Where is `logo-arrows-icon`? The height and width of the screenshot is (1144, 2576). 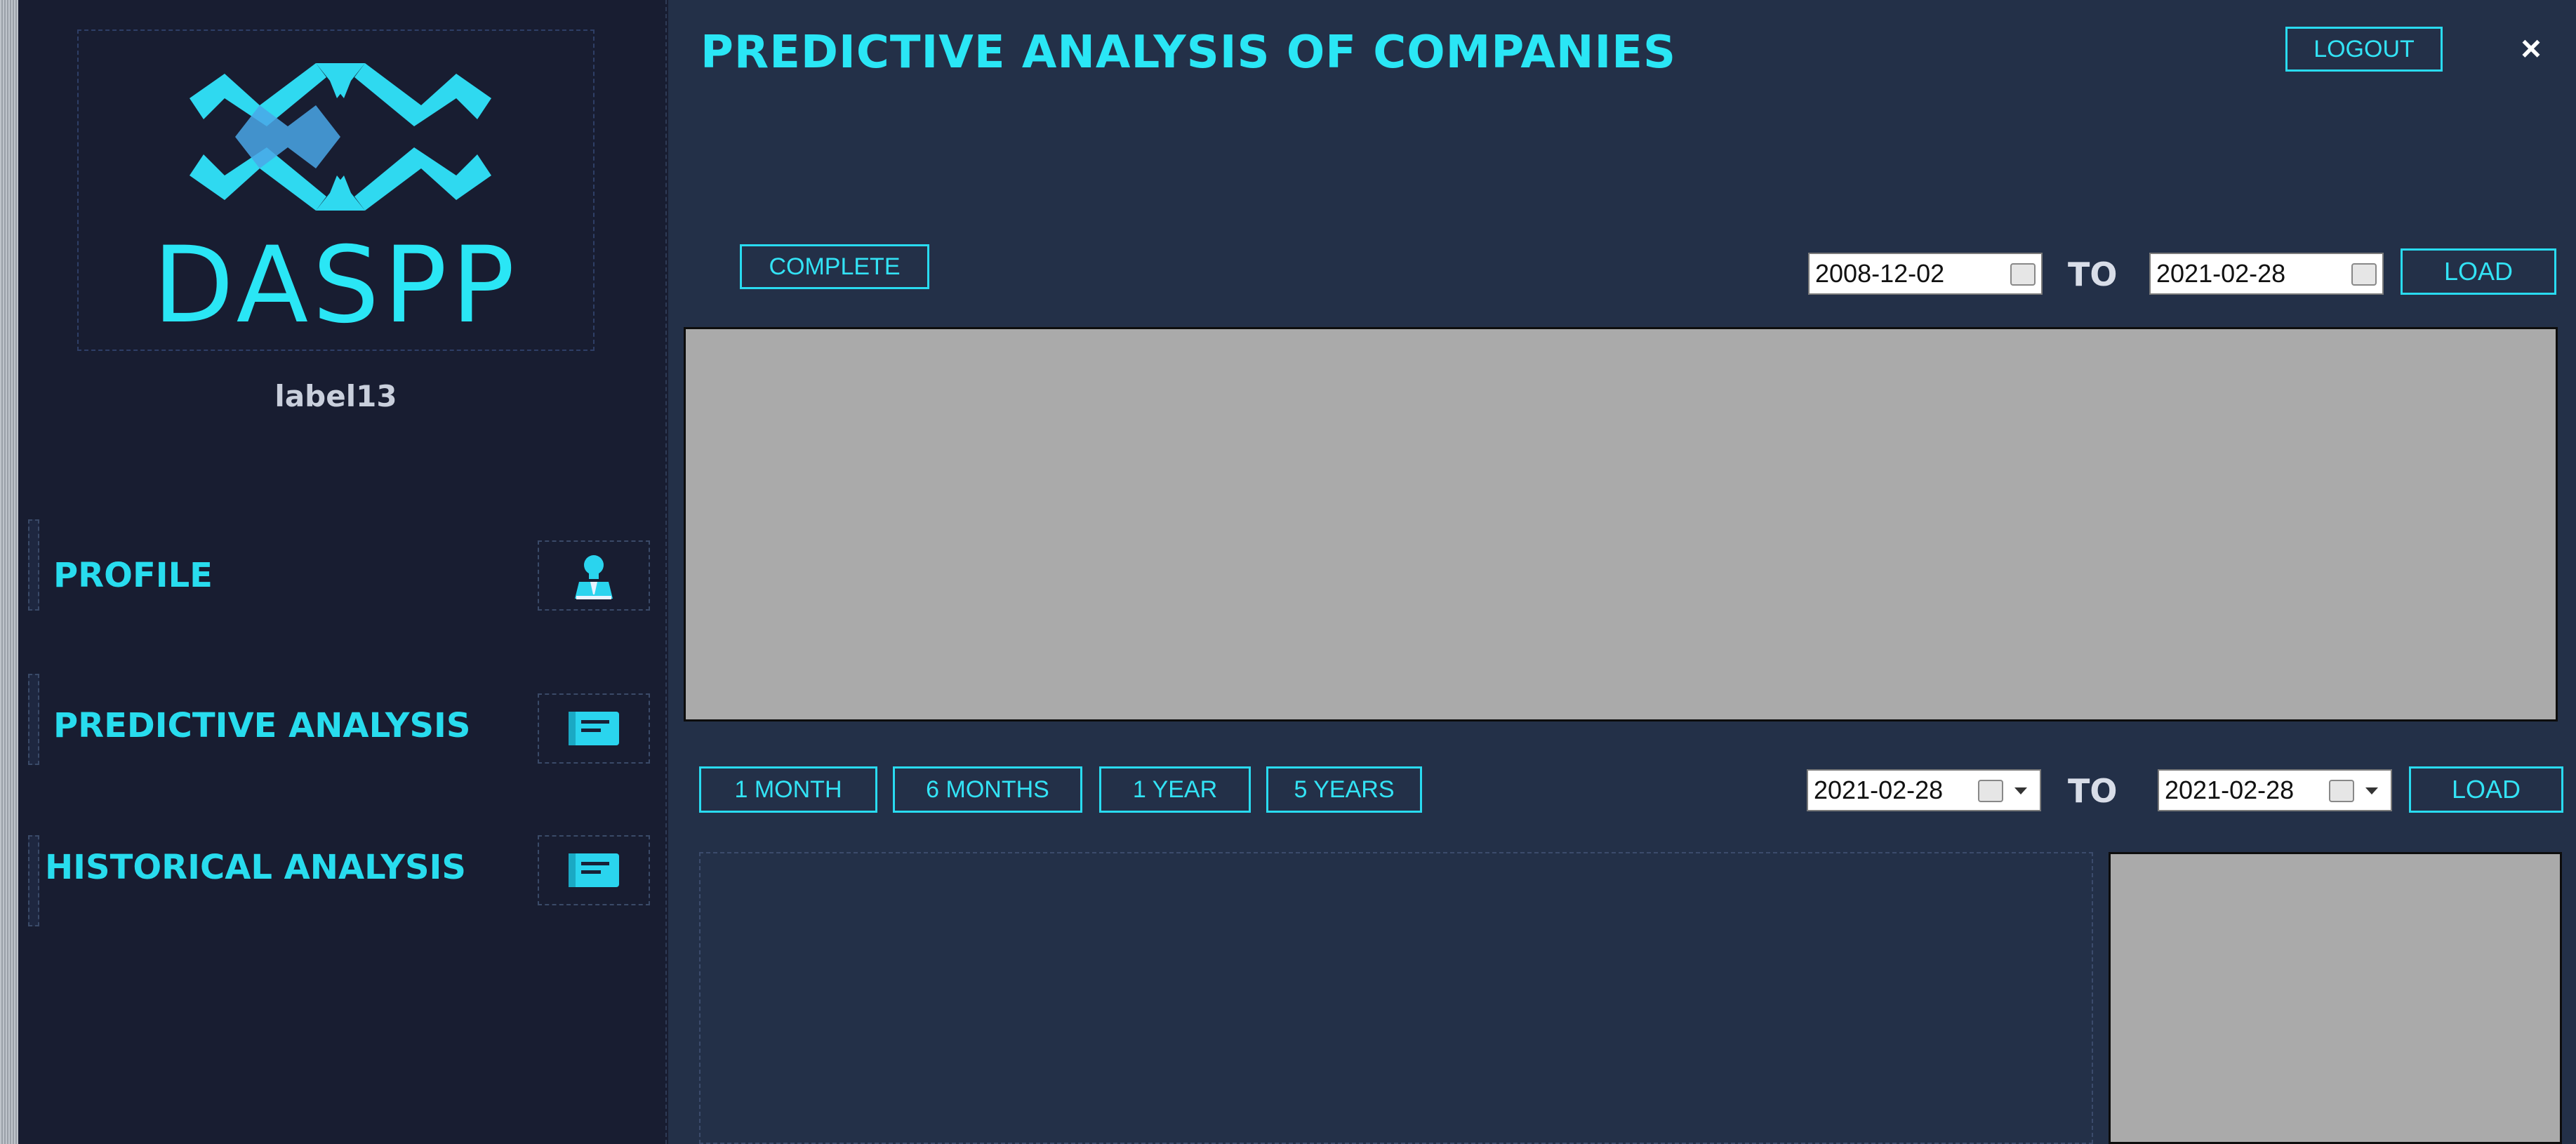 logo-arrows-icon is located at coordinates (341, 137).